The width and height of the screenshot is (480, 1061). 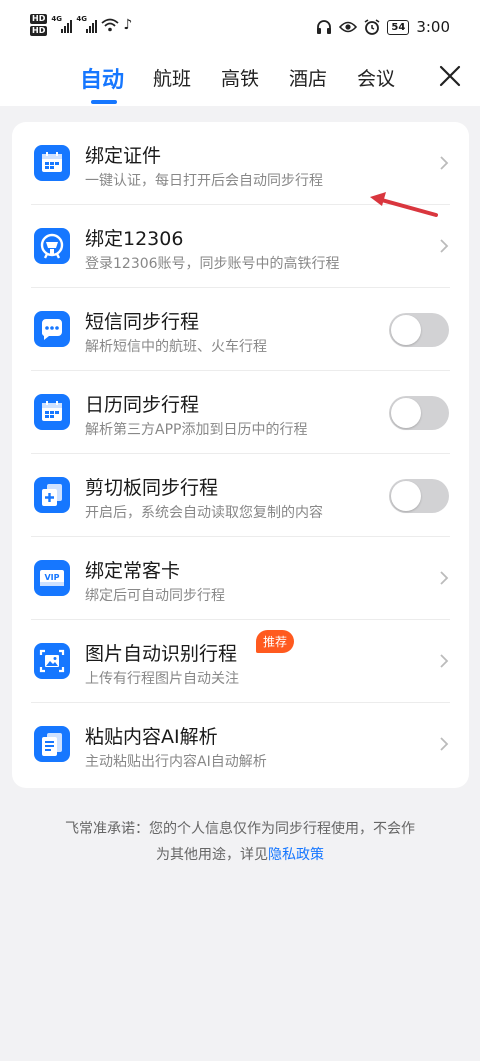 What do you see at coordinates (123, 156) in the screenshot?
I see `item-title: 绑定证件` at bounding box center [123, 156].